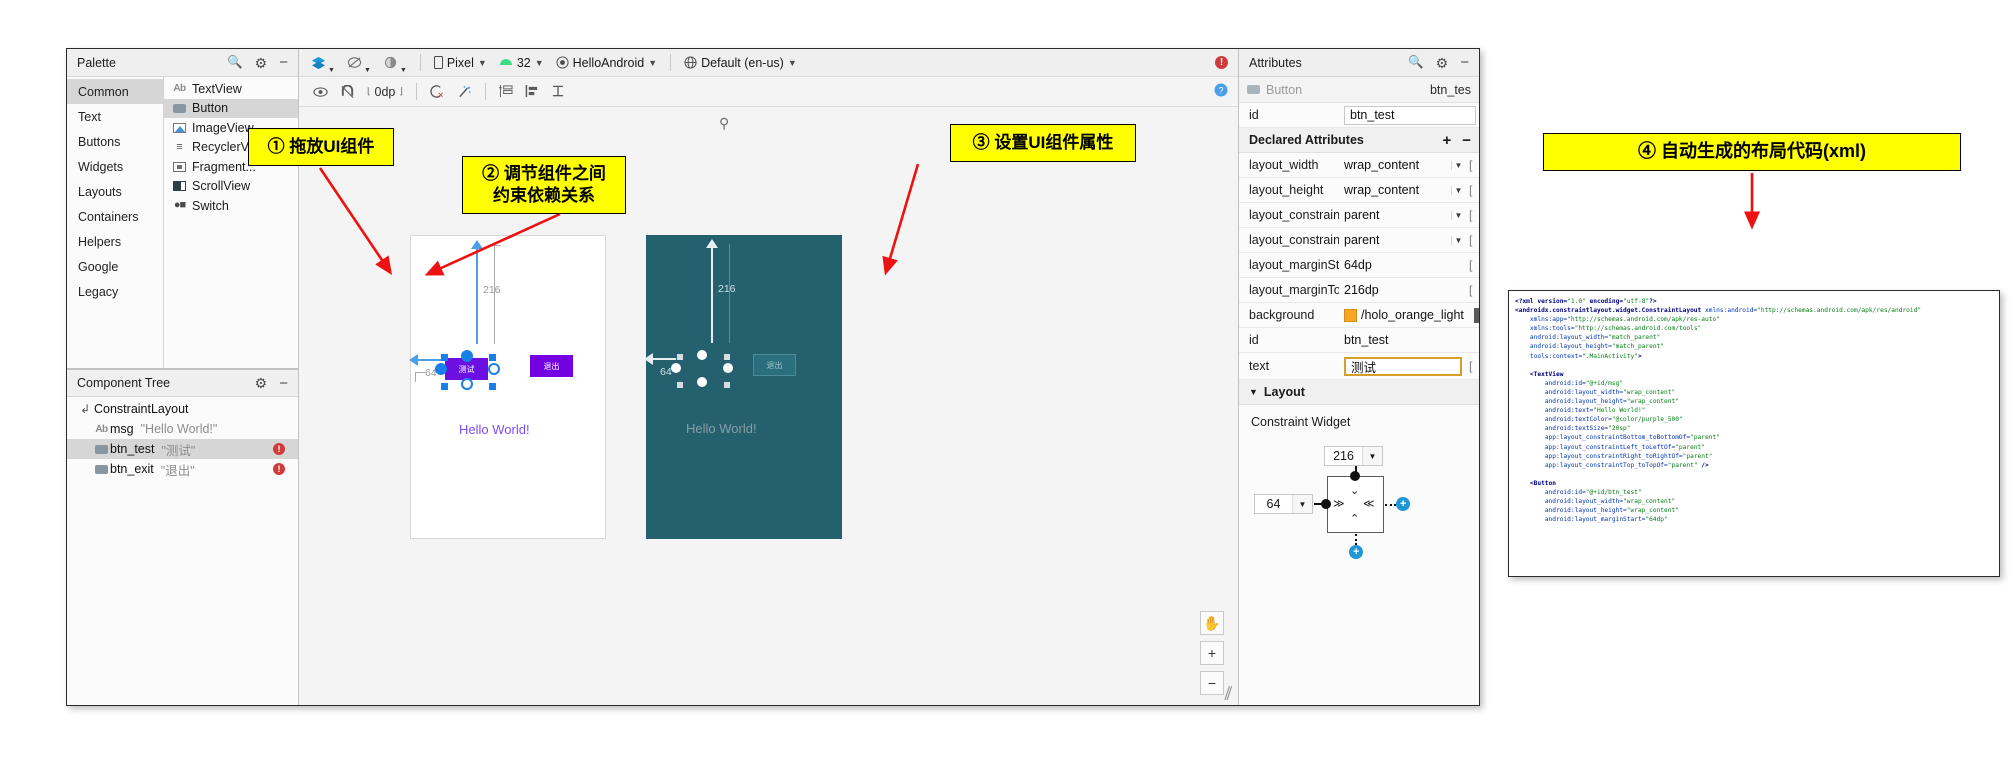 The height and width of the screenshot is (769, 2014). Describe the element at coordinates (551, 366) in the screenshot. I see `preview-exit-button: 退出` at that location.